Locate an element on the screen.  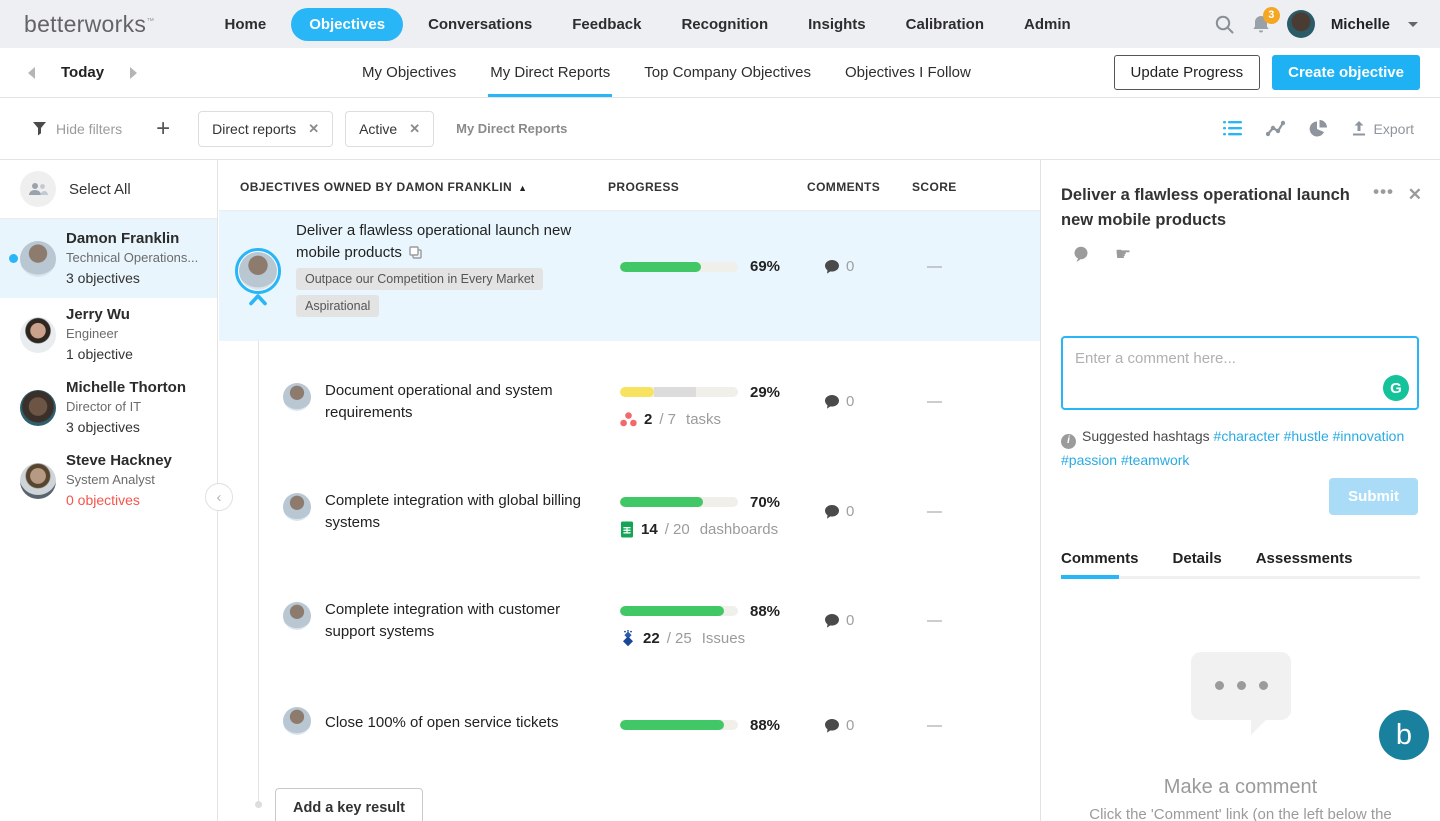
person-row-jerry-wu: Jerry Wu Engineer 1 objective is located at coordinates (108, 334).